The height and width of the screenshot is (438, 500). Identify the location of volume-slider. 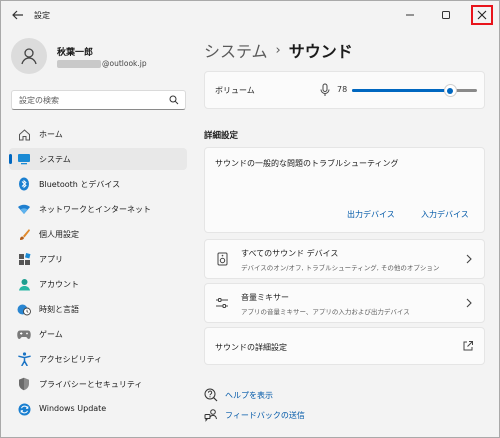
(414, 90).